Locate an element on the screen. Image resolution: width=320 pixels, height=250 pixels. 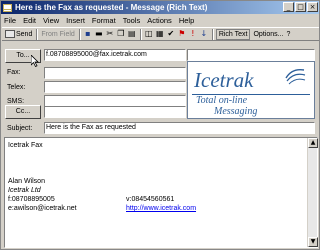
scroll-up-arrow-icon: ▲ is located at coordinates (313, 143).